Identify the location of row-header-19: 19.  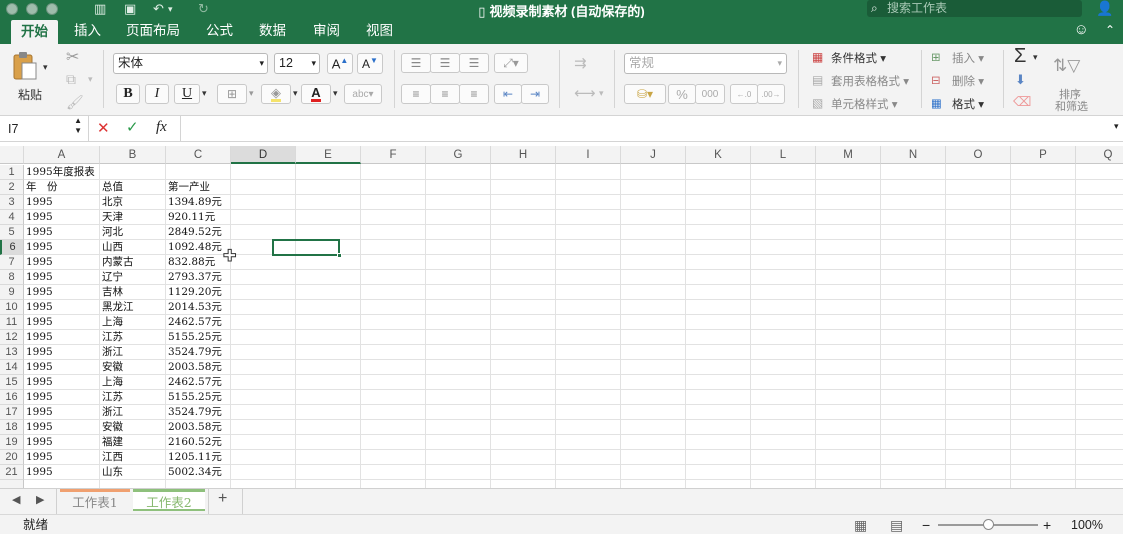
(12, 442).